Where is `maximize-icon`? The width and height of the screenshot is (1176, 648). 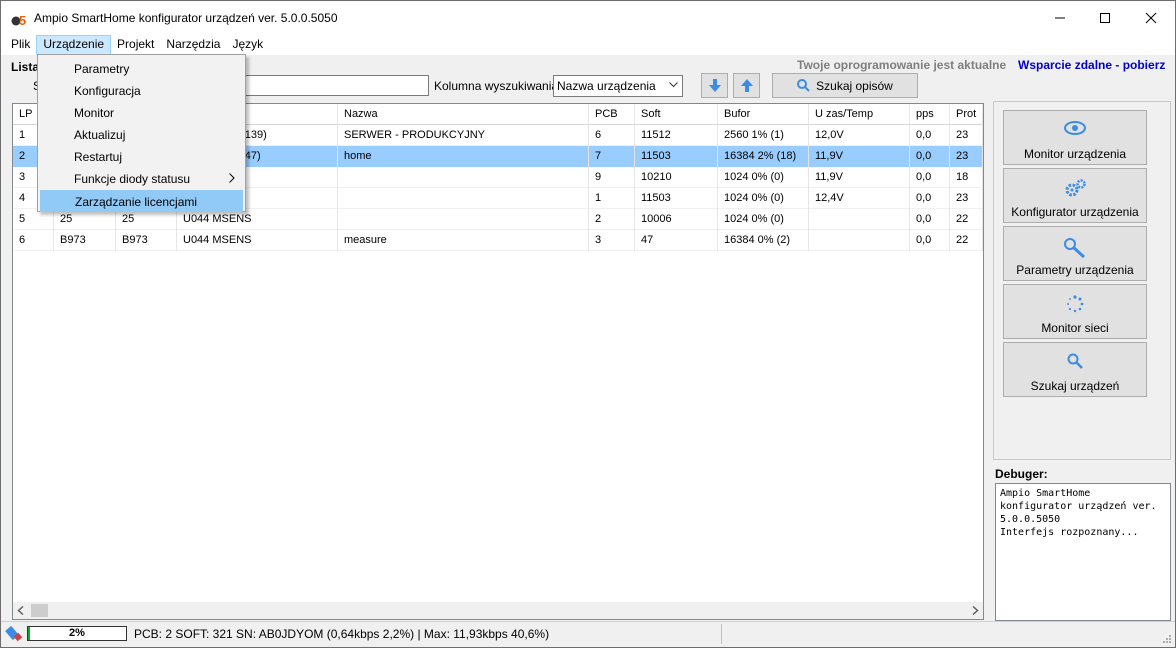
maximize-icon is located at coordinates (1105, 18).